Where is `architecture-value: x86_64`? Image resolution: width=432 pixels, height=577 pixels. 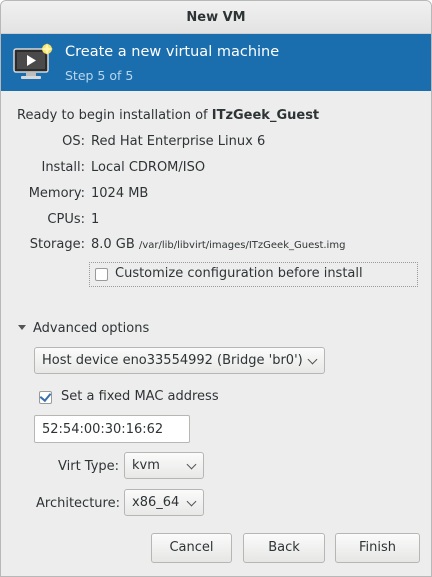
architecture-value: x86_64 is located at coordinates (156, 502).